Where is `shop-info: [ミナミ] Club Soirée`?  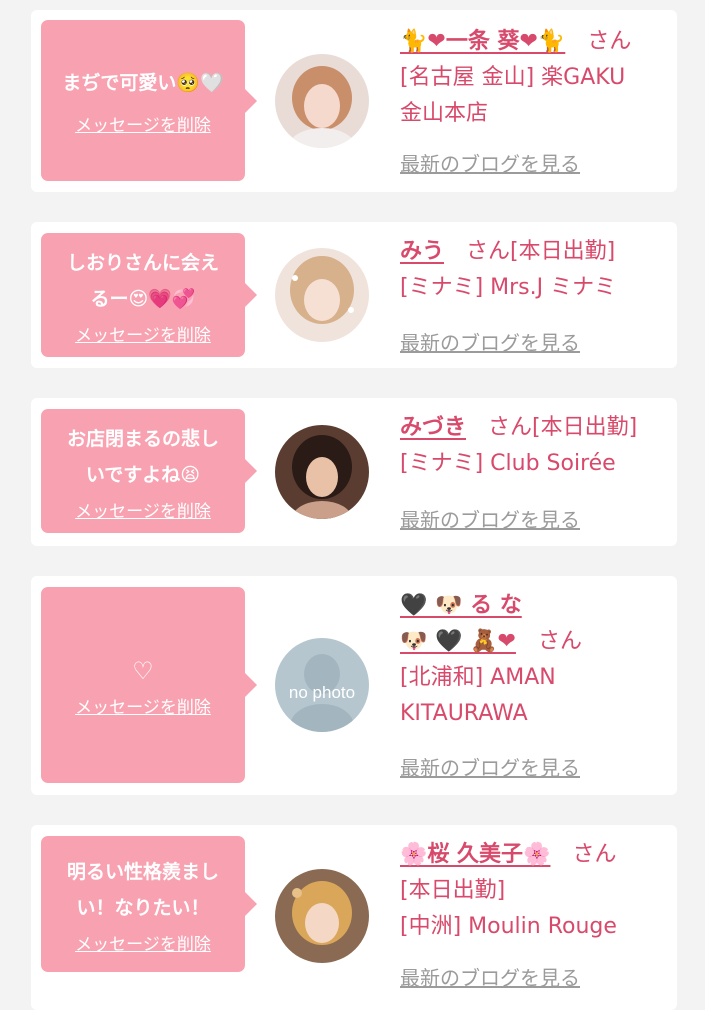
shop-info: [ミナミ] Club Soirée is located at coordinates (508, 463).